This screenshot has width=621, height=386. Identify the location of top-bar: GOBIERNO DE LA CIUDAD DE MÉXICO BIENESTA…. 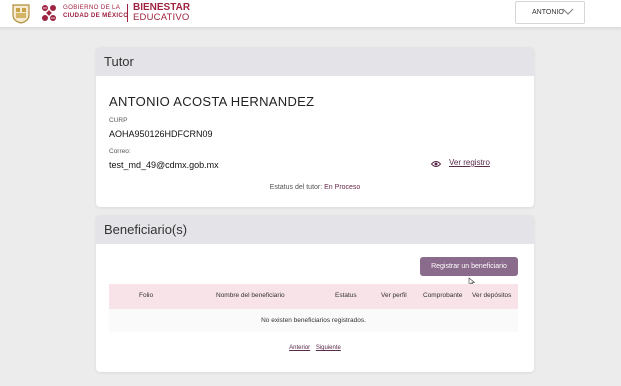
(310, 14).